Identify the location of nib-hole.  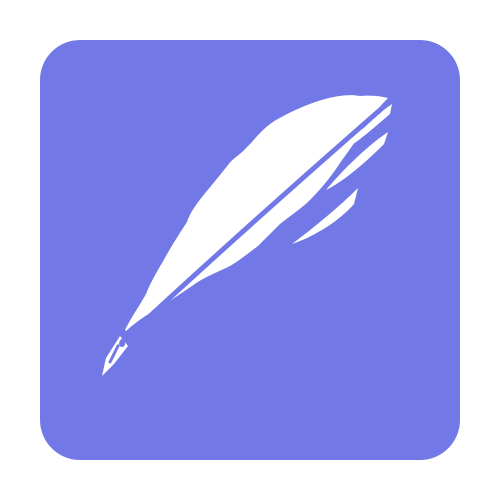
(122, 344).